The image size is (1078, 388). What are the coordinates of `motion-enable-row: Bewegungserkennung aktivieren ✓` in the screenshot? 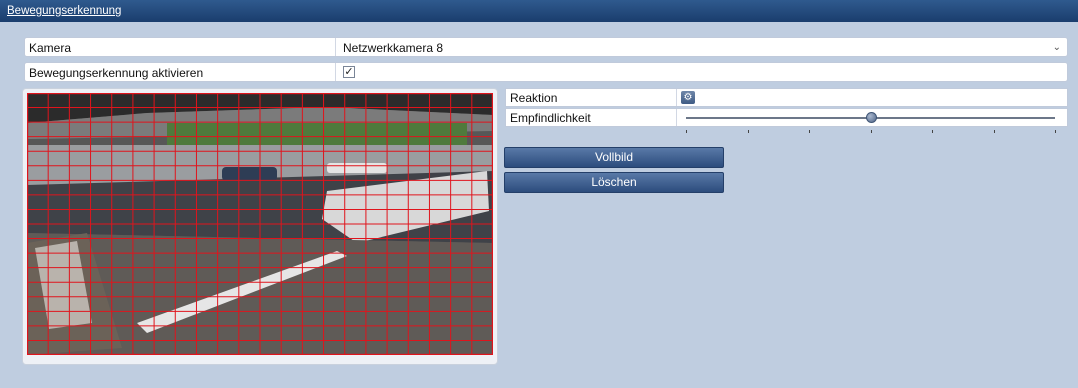 It's located at (546, 72).